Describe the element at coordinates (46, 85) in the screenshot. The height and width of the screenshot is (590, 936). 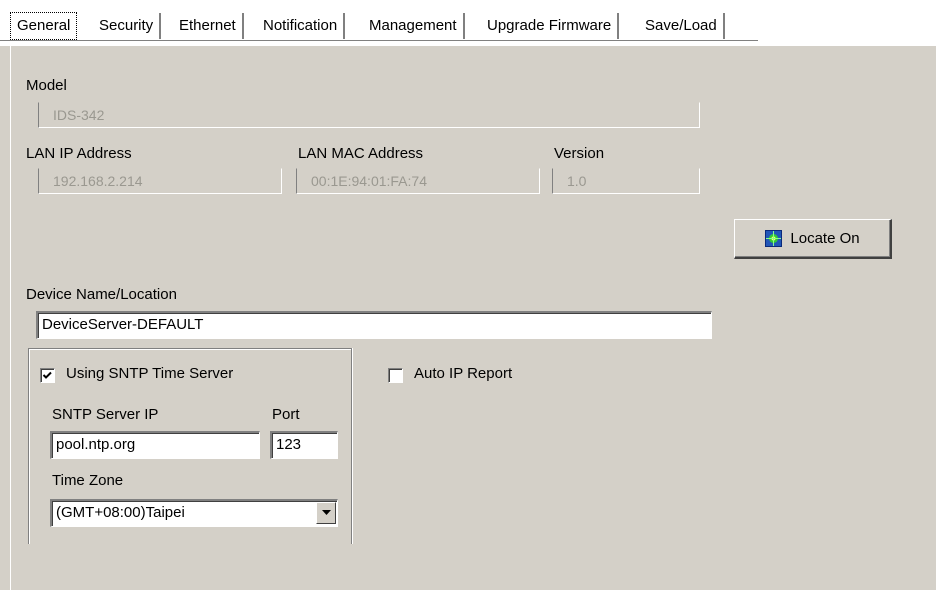
I see `model-label: Model` at that location.